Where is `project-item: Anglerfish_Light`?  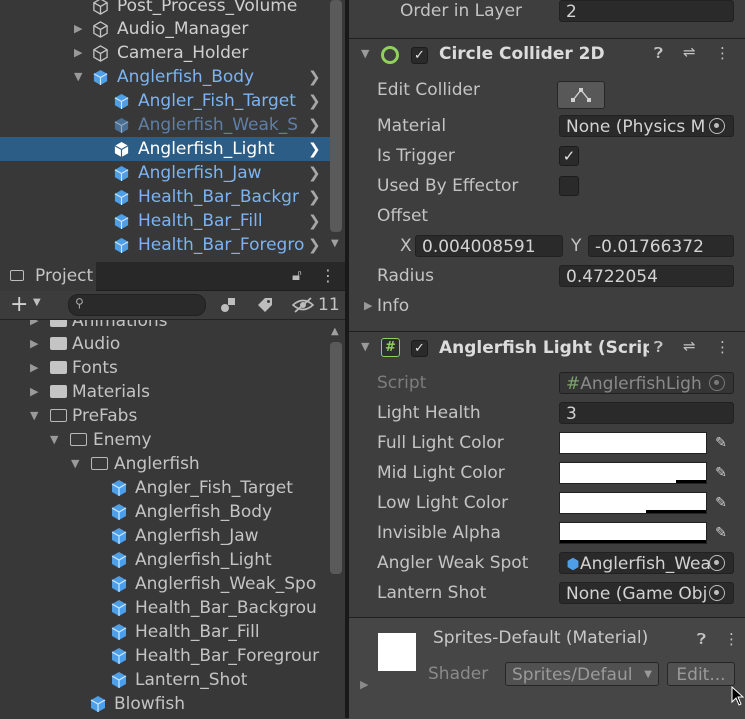
project-item: Anglerfish_Light is located at coordinates (165, 560).